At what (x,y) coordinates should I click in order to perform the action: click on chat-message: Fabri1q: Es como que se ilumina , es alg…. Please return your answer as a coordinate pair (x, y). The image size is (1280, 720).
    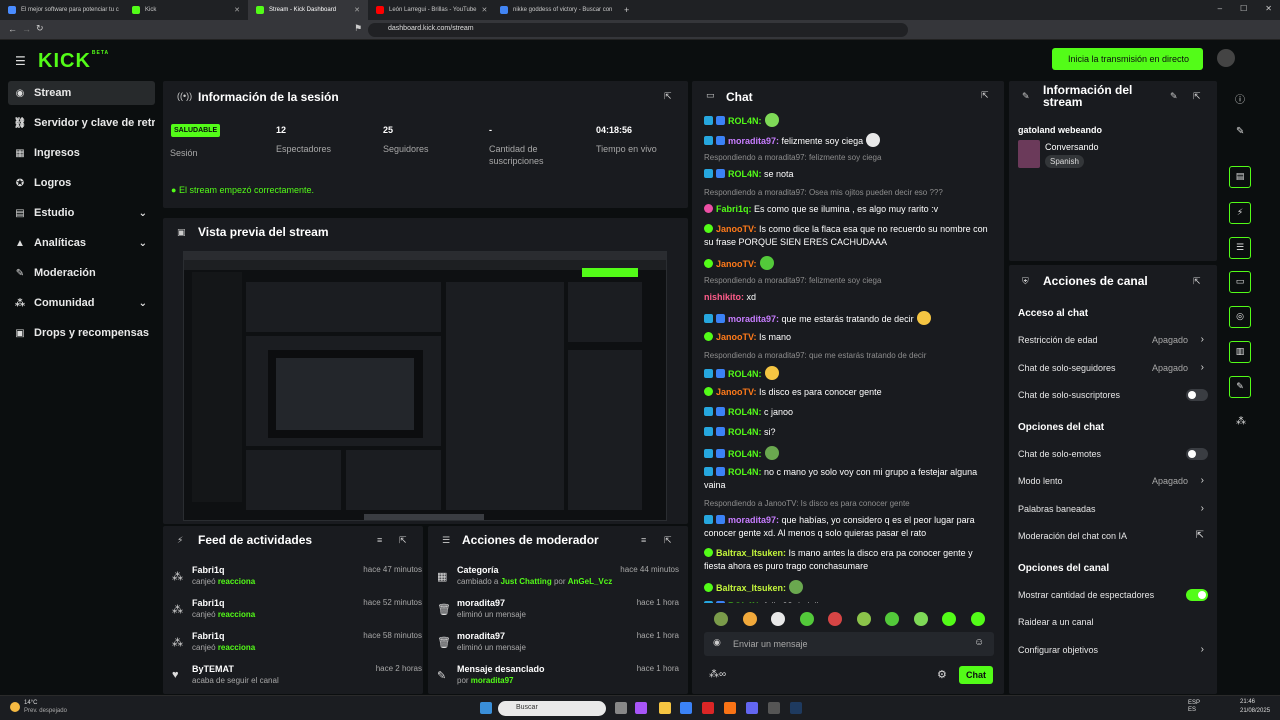
    Looking at the image, I should click on (849, 209).